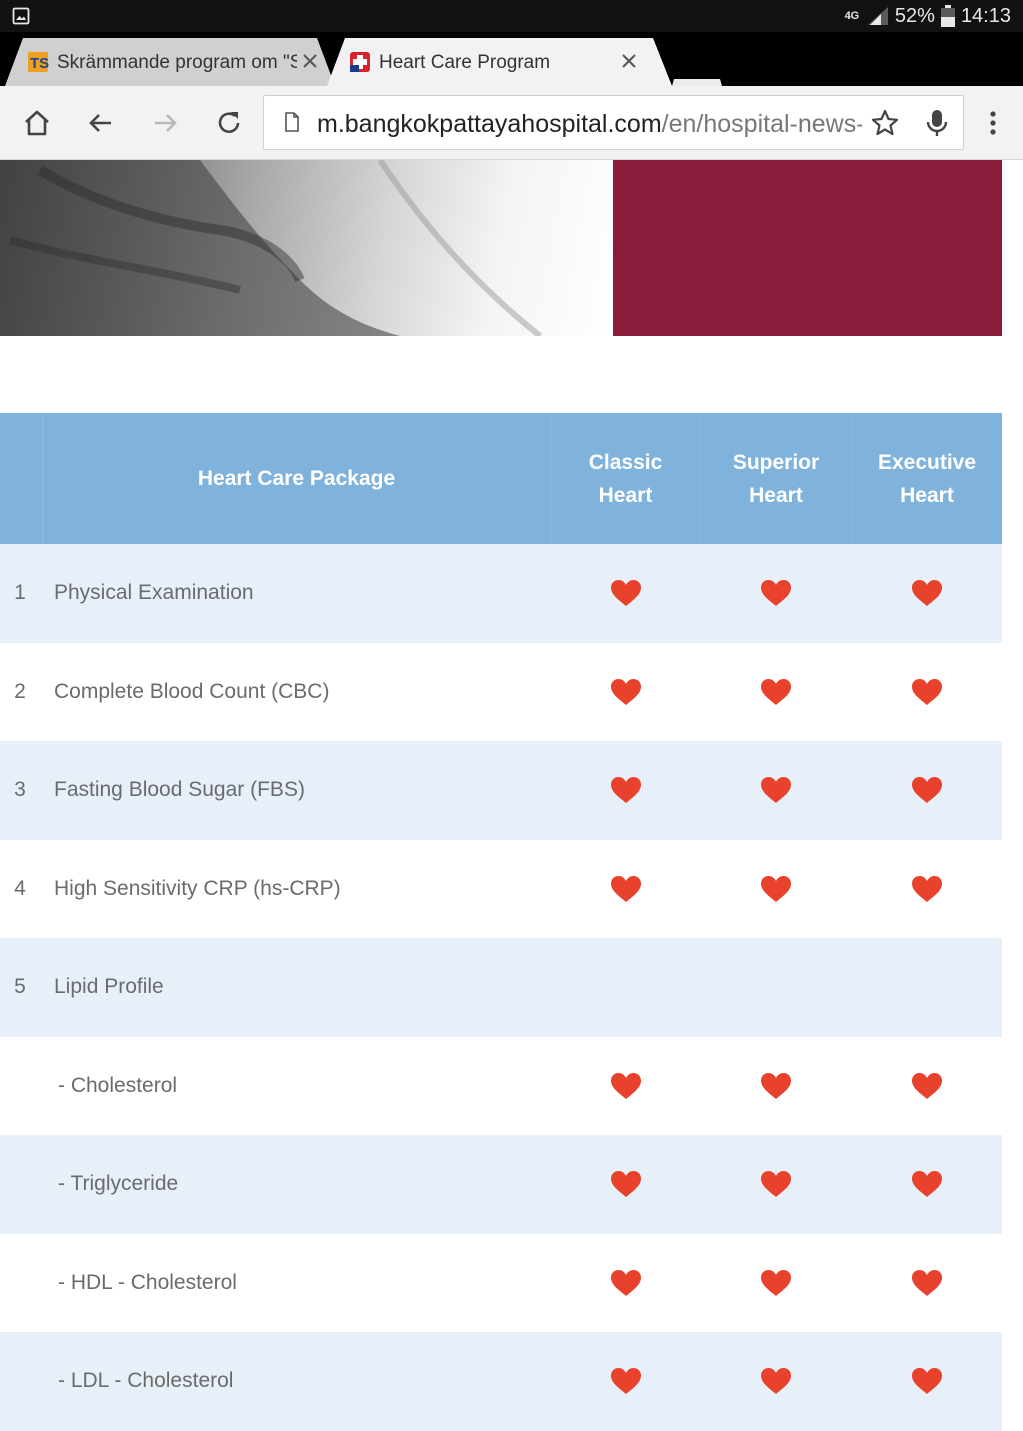 This screenshot has width=1023, height=1431. I want to click on row-number: 3, so click(20, 790).